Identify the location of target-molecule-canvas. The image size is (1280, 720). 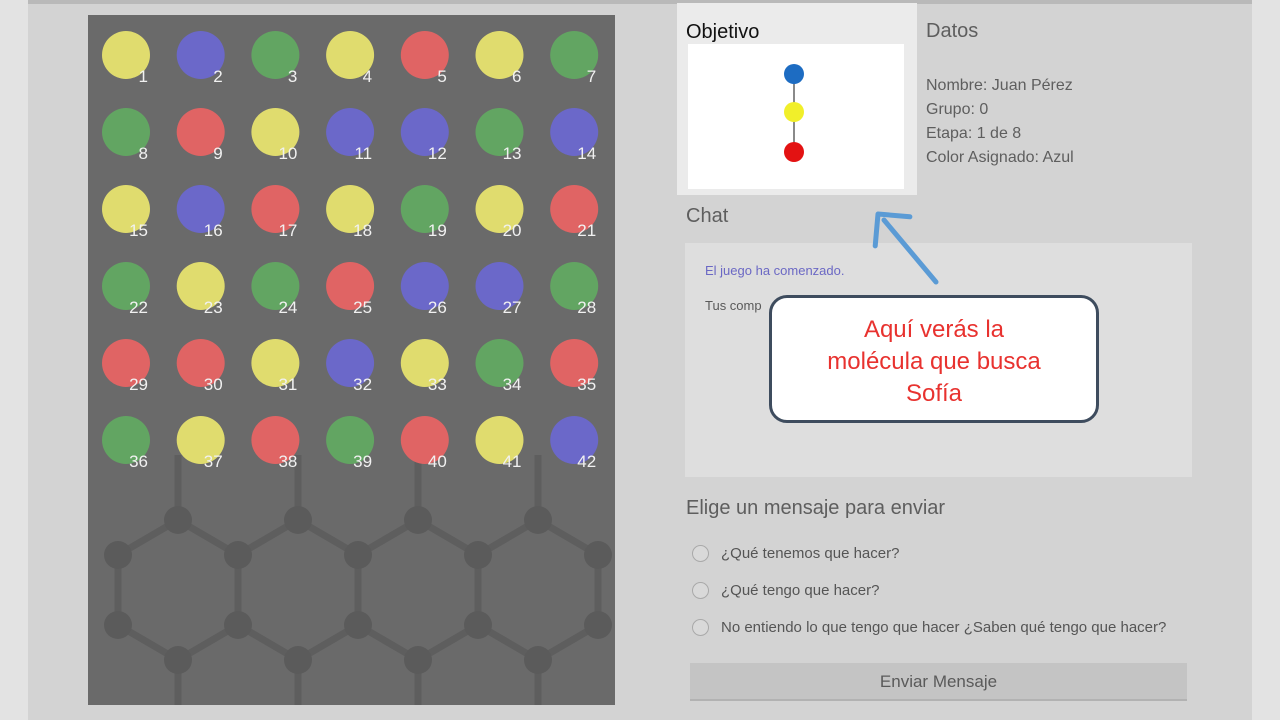
(796, 116).